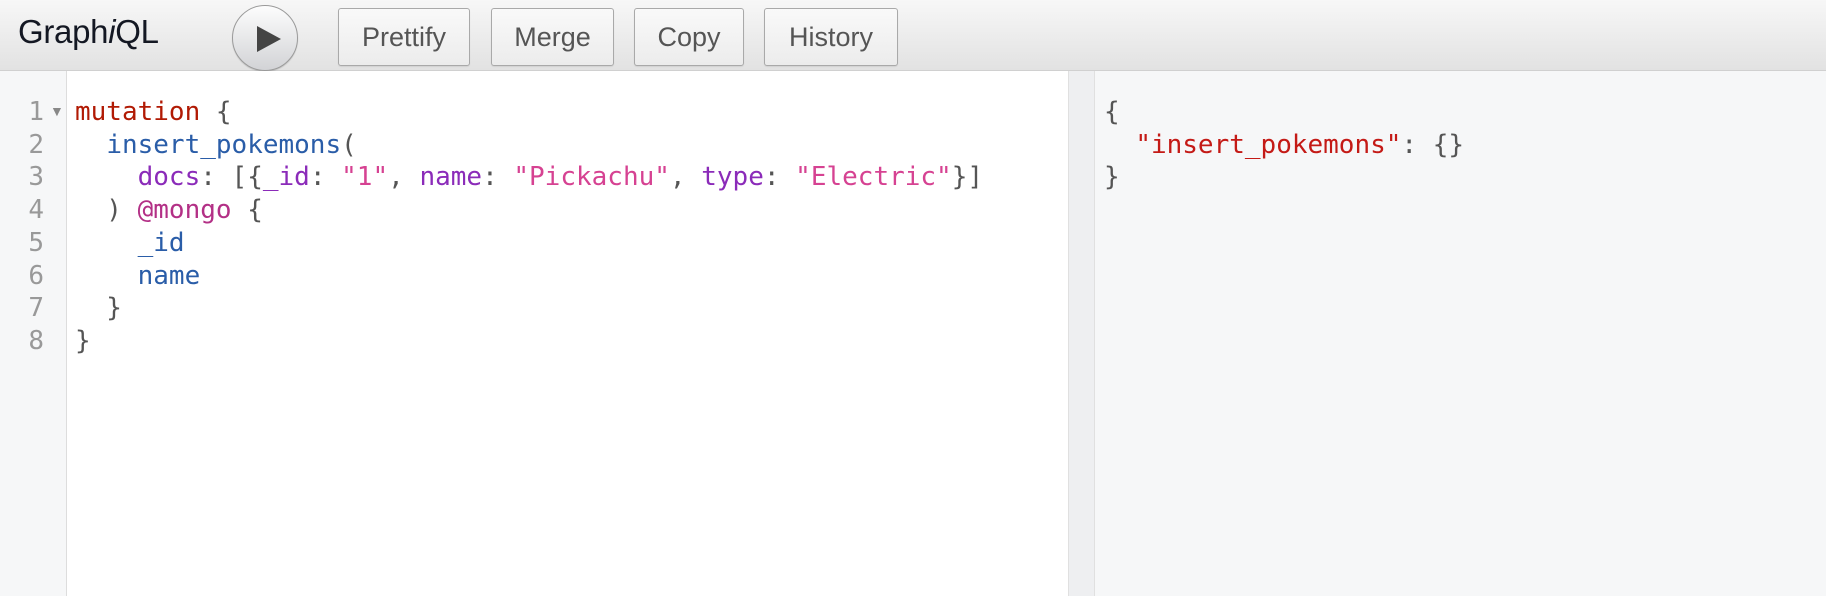  I want to click on code-line: }, so click(83, 340).